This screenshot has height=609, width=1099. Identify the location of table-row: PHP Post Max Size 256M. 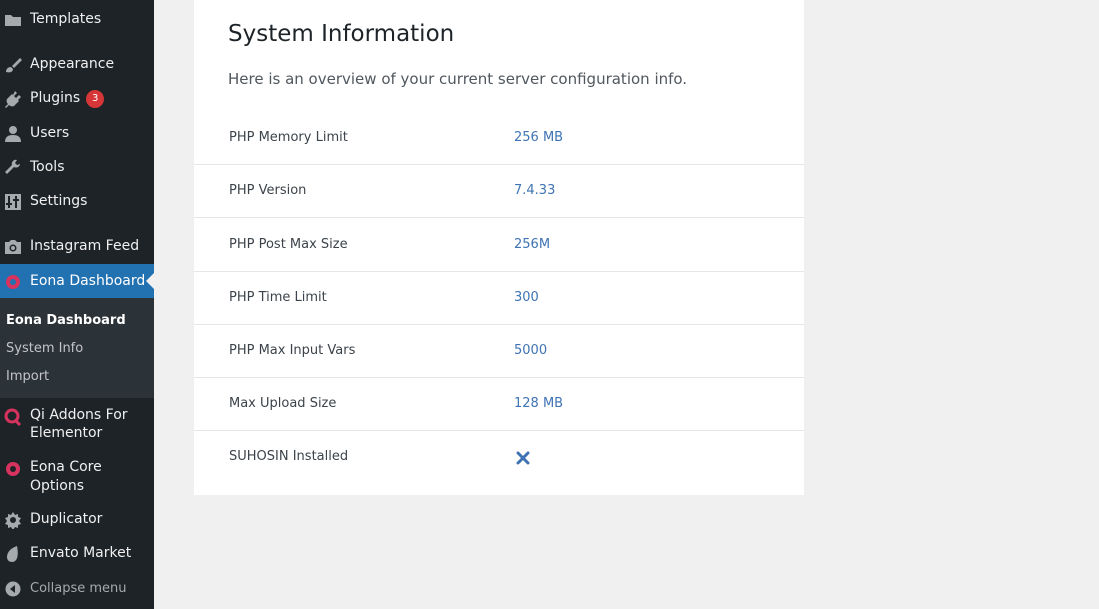
(499, 245).